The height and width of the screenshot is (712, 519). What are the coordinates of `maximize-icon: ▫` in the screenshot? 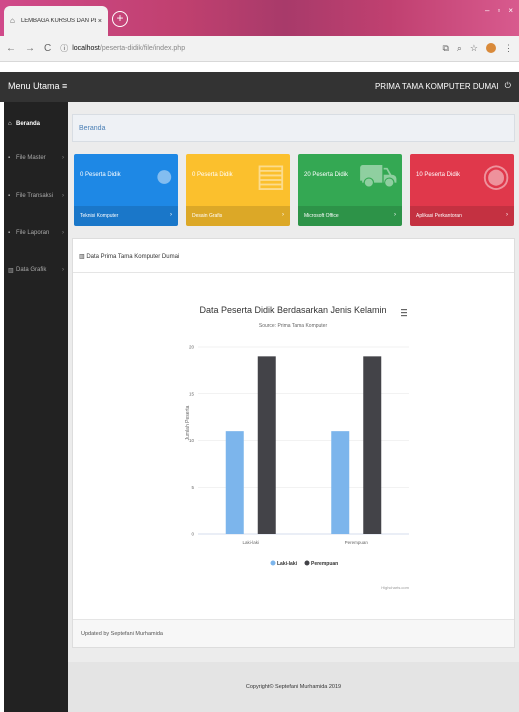 It's located at (498, 10).